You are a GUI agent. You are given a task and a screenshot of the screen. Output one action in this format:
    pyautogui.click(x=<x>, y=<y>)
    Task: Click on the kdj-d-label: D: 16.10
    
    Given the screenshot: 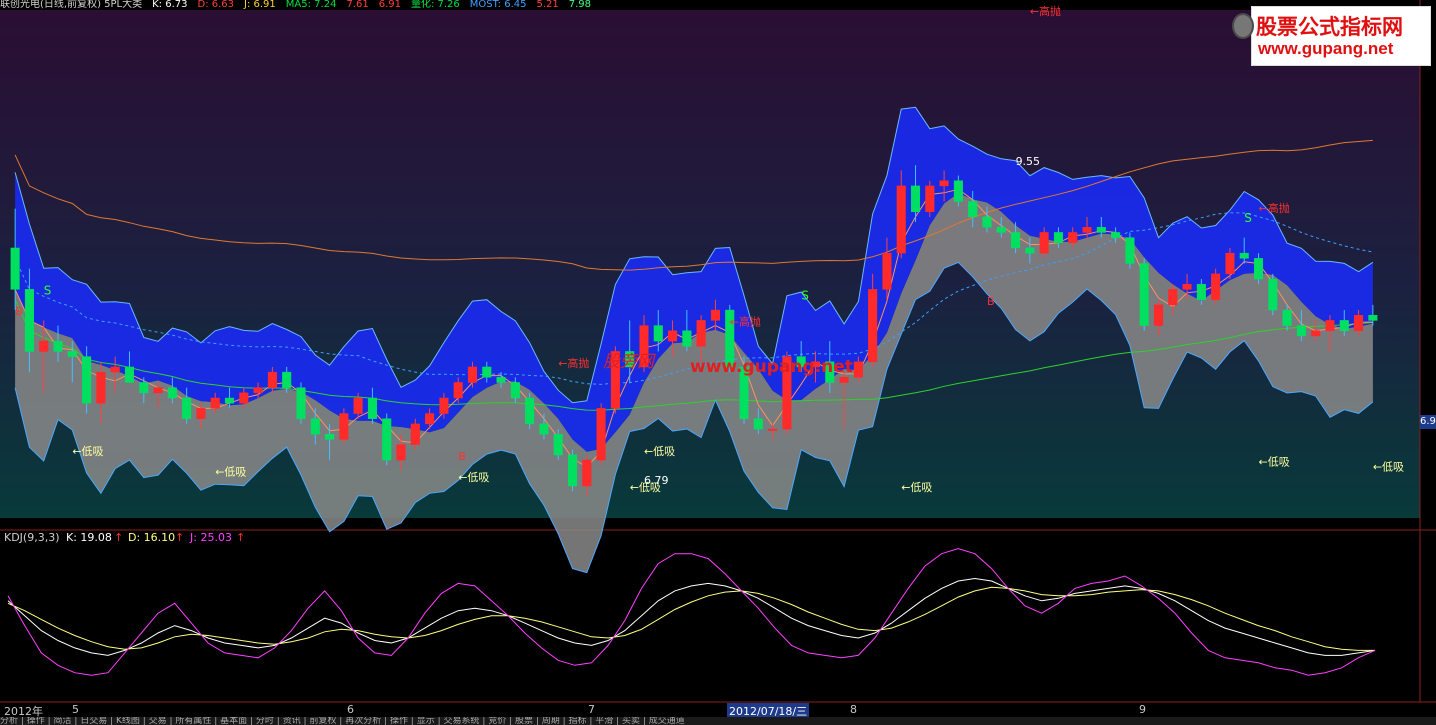 What is the action you would take?
    pyautogui.click(x=152, y=537)
    